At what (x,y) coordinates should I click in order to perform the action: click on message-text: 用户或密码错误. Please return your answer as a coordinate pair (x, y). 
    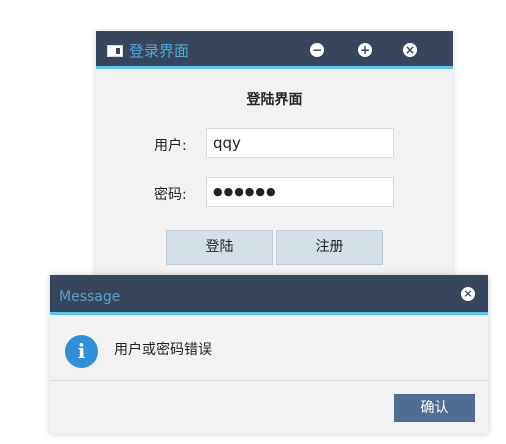
    Looking at the image, I should click on (163, 350).